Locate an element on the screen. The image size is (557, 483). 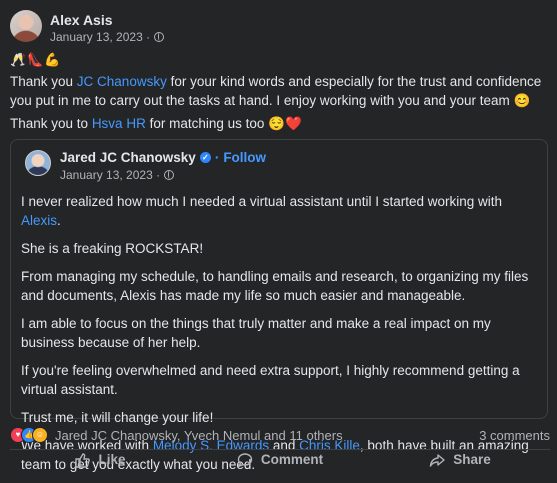
like-button: Like is located at coordinates (100, 459).